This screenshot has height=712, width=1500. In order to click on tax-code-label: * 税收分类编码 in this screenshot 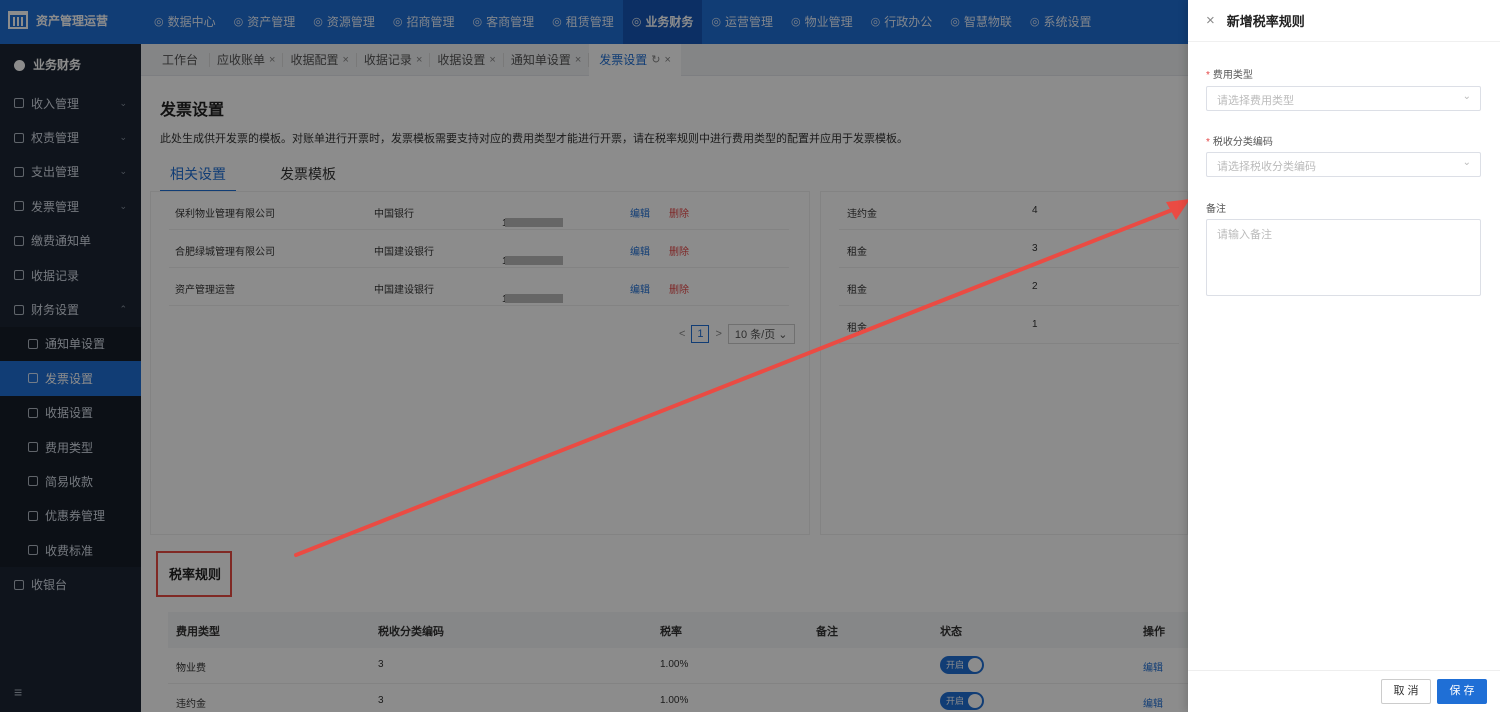, I will do `click(1239, 140)`.